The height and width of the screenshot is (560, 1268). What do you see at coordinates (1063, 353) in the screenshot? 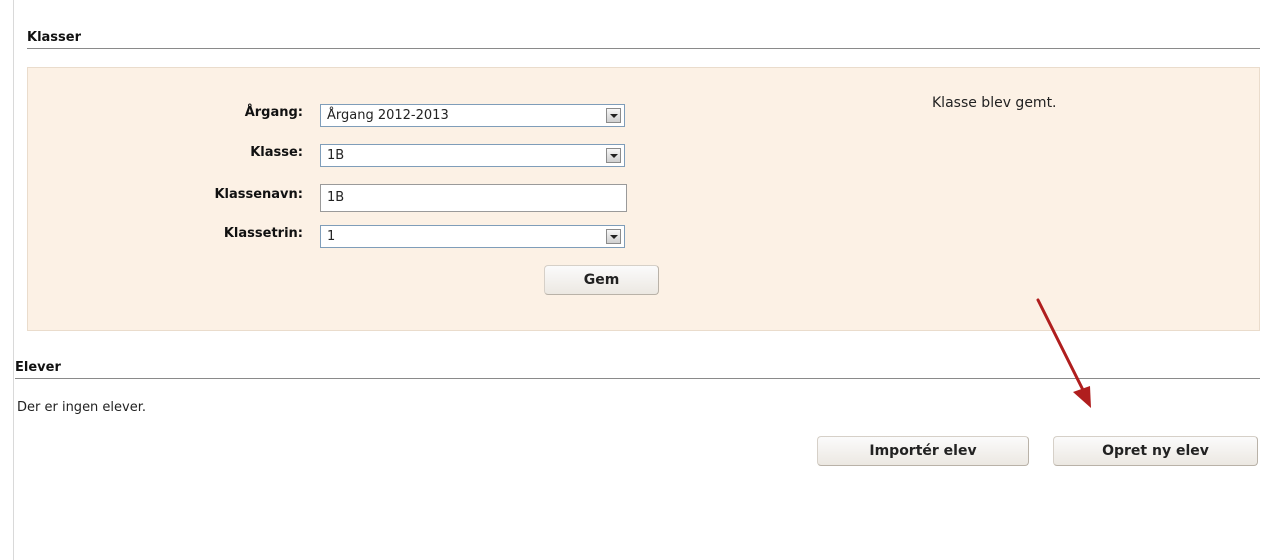
I see `annotation-arrow-icon` at bounding box center [1063, 353].